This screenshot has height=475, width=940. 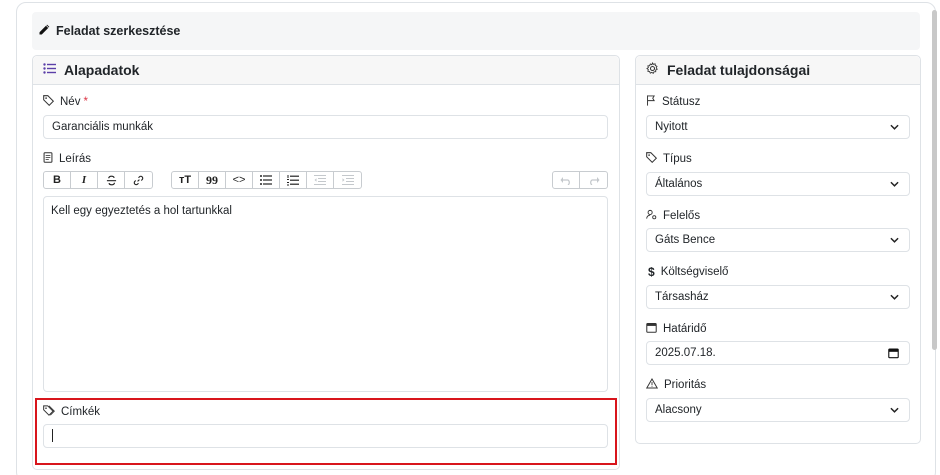 What do you see at coordinates (652, 70) in the screenshot?
I see `gear-icon` at bounding box center [652, 70].